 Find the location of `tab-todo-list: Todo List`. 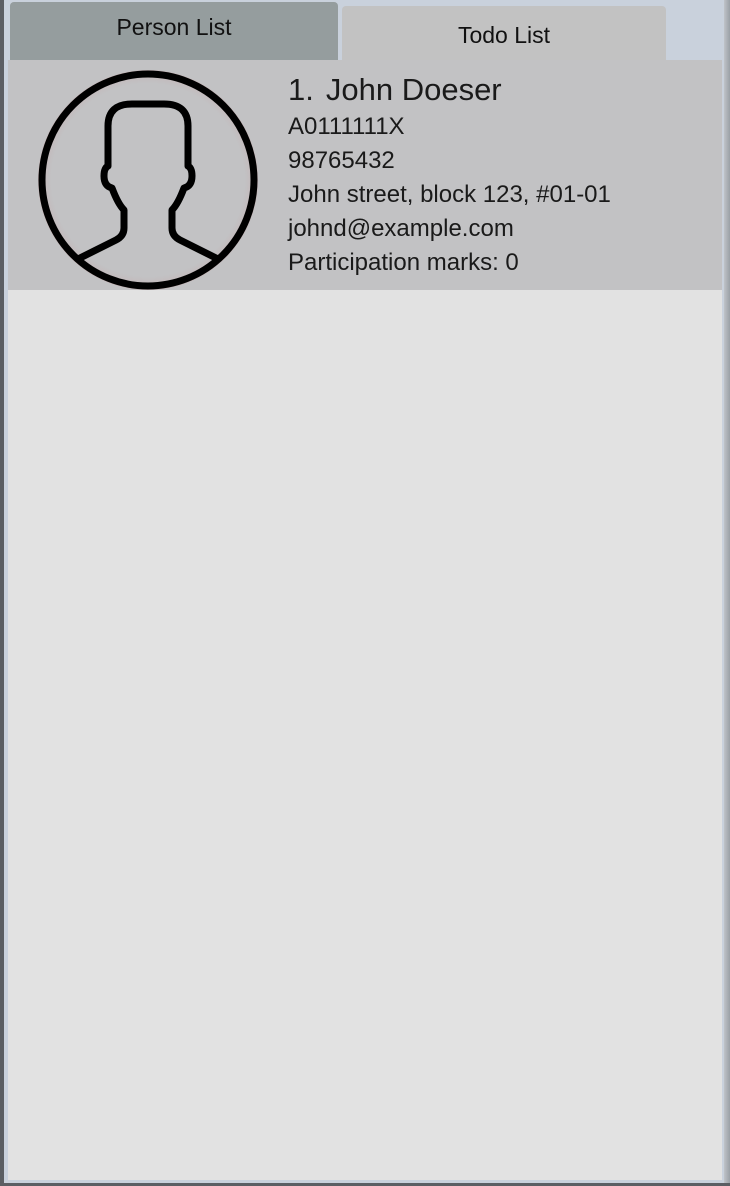

tab-todo-list: Todo List is located at coordinates (504, 33).